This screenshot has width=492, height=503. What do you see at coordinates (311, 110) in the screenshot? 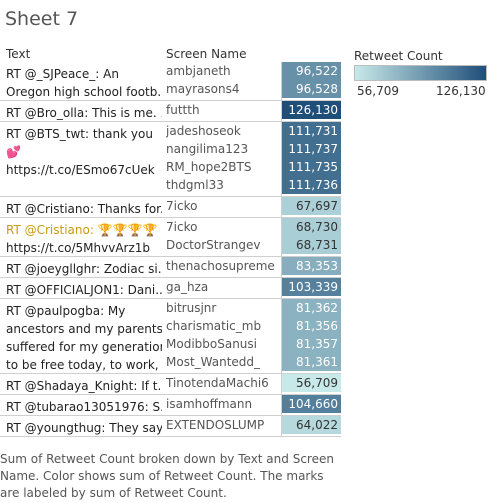
I see `retweet-count-cell: 126,130` at bounding box center [311, 110].